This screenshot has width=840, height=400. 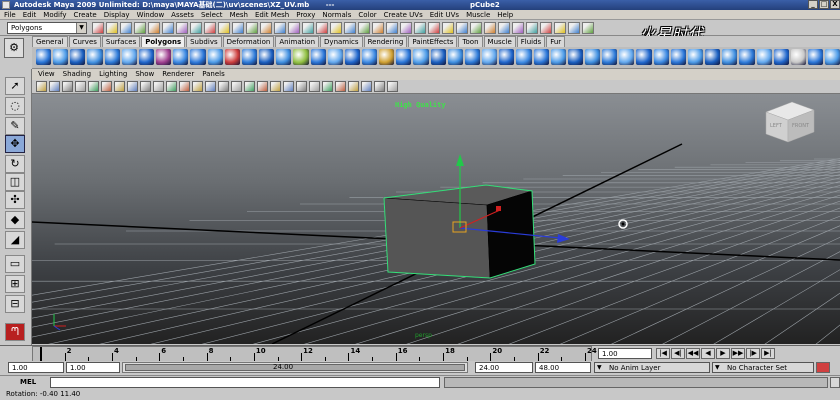 I want to click on last-tool-icon: ◢, so click(x=15, y=240).